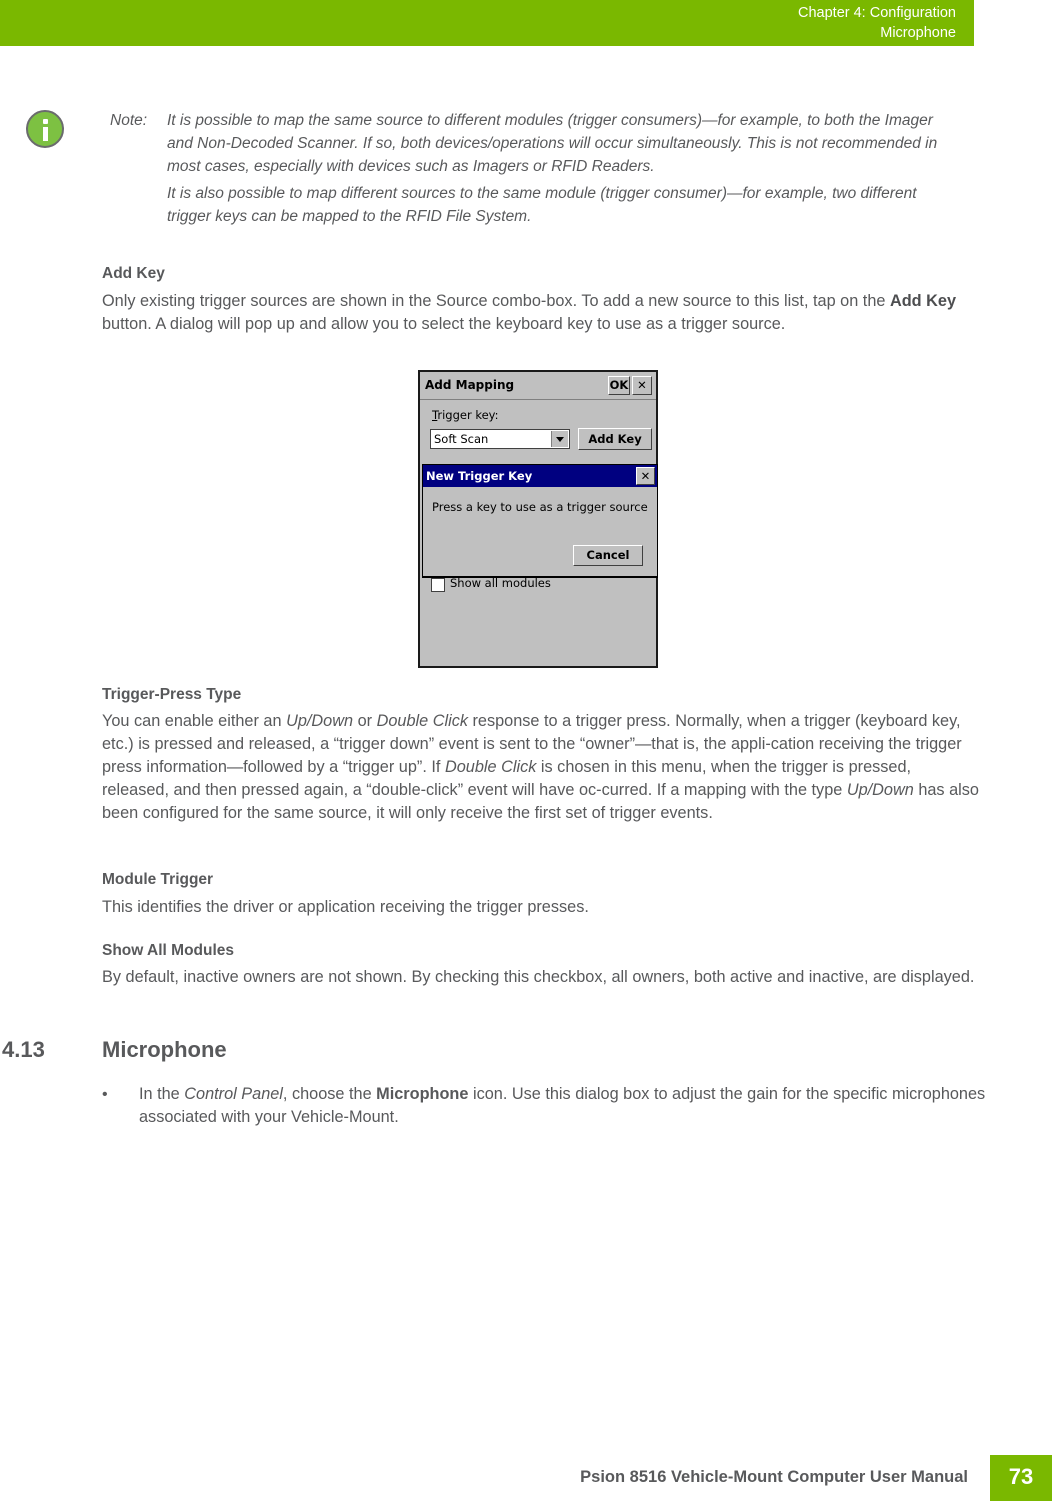 This screenshot has height=1501, width=1052. Describe the element at coordinates (158, 879) in the screenshot. I see `module-trigger-heading: Module Trigger` at that location.